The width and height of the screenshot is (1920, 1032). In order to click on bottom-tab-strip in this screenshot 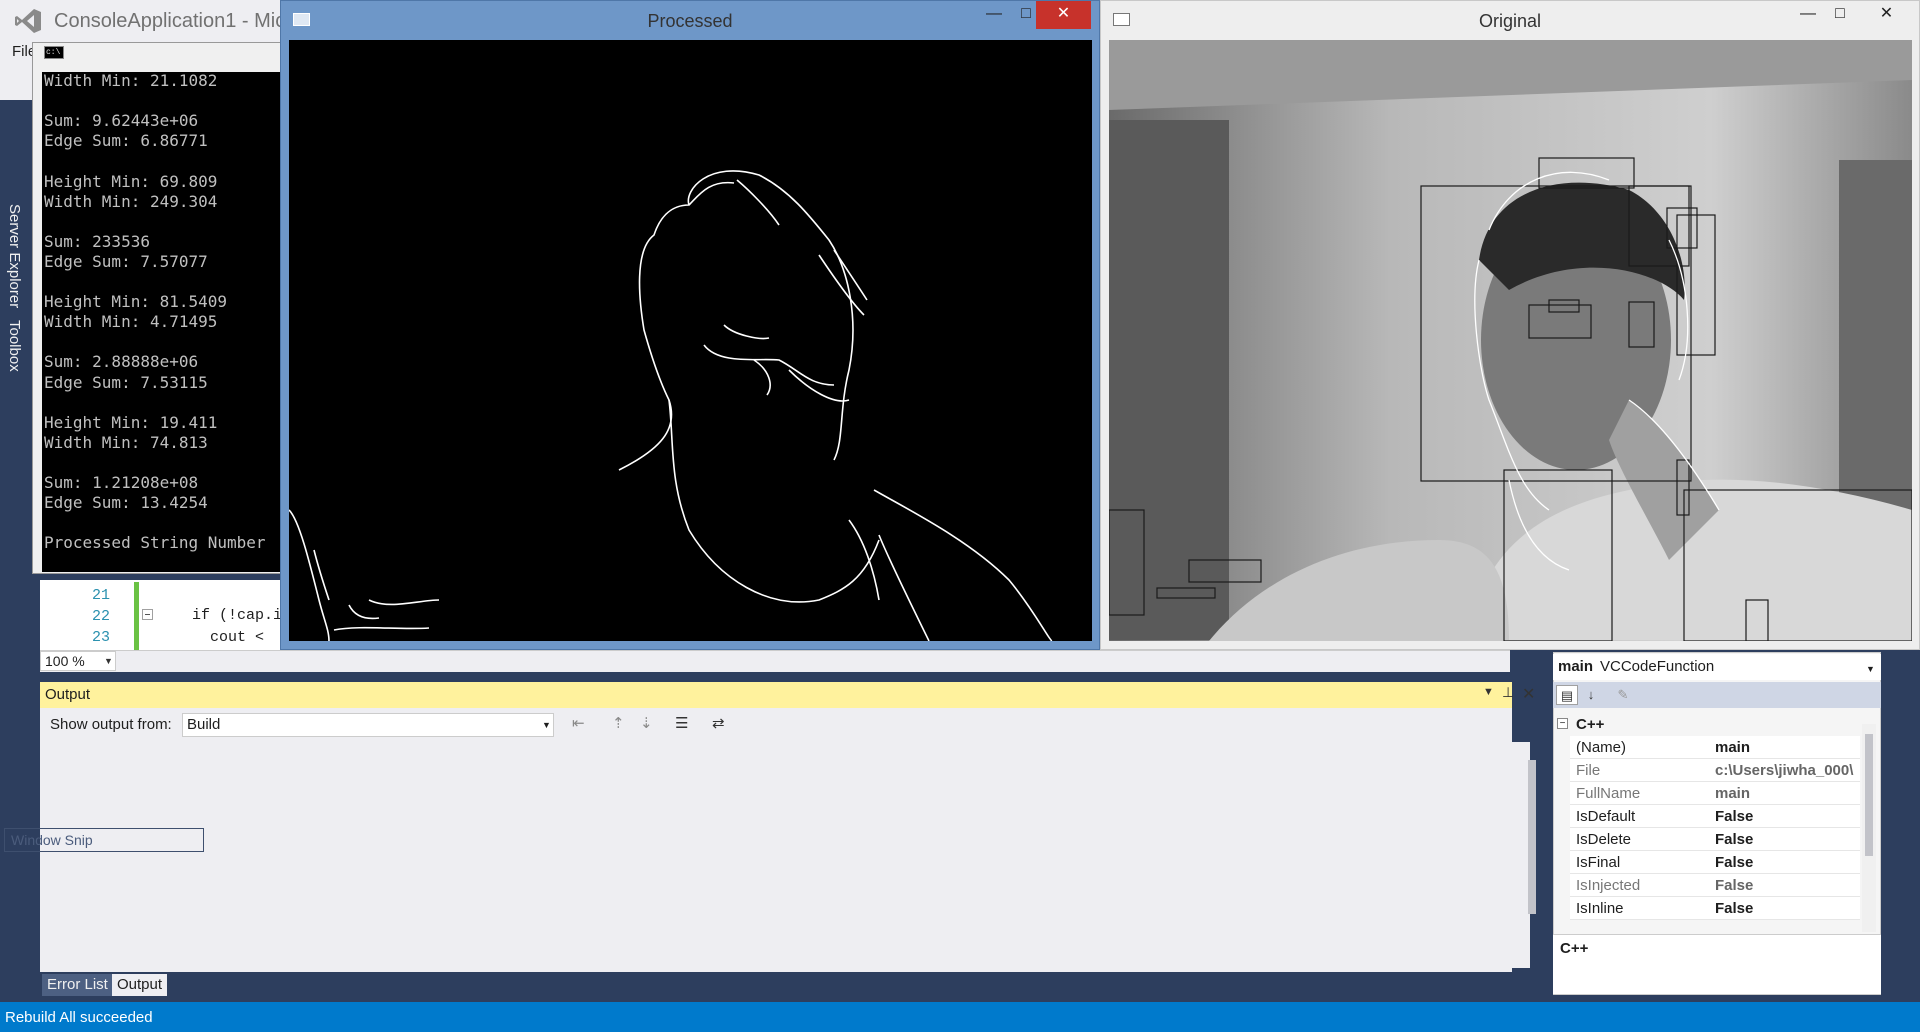, I will do `click(776, 984)`.